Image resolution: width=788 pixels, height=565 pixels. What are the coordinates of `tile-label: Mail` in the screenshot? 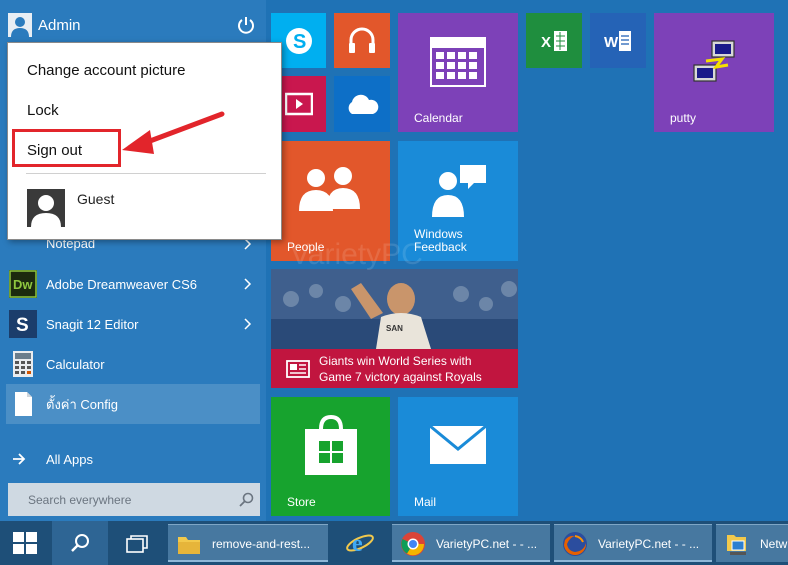 It's located at (425, 502).